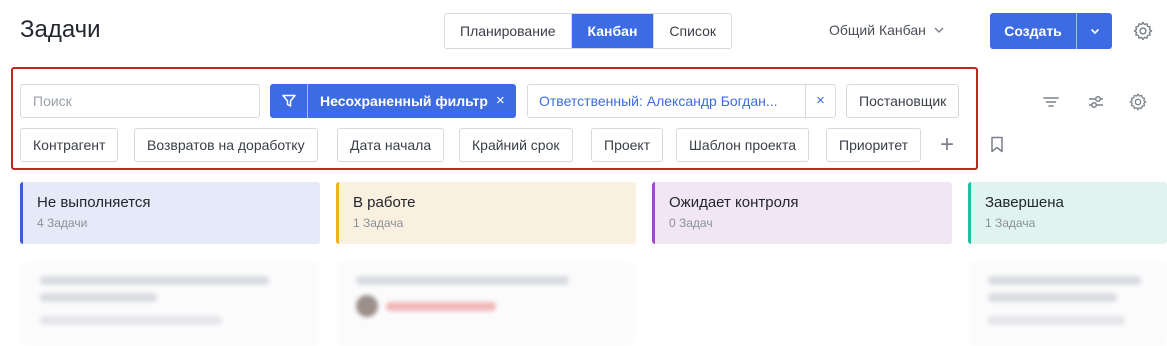 The height and width of the screenshot is (346, 1167). Describe the element at coordinates (877, 30) in the screenshot. I see `board-selector-label: Общий Канбан` at that location.